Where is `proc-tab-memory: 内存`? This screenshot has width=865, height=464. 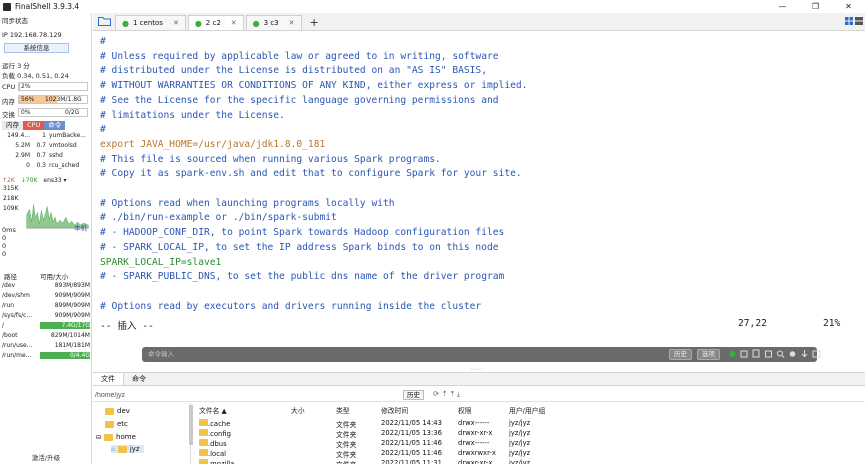 proc-tab-memory: 内存 is located at coordinates (12, 125).